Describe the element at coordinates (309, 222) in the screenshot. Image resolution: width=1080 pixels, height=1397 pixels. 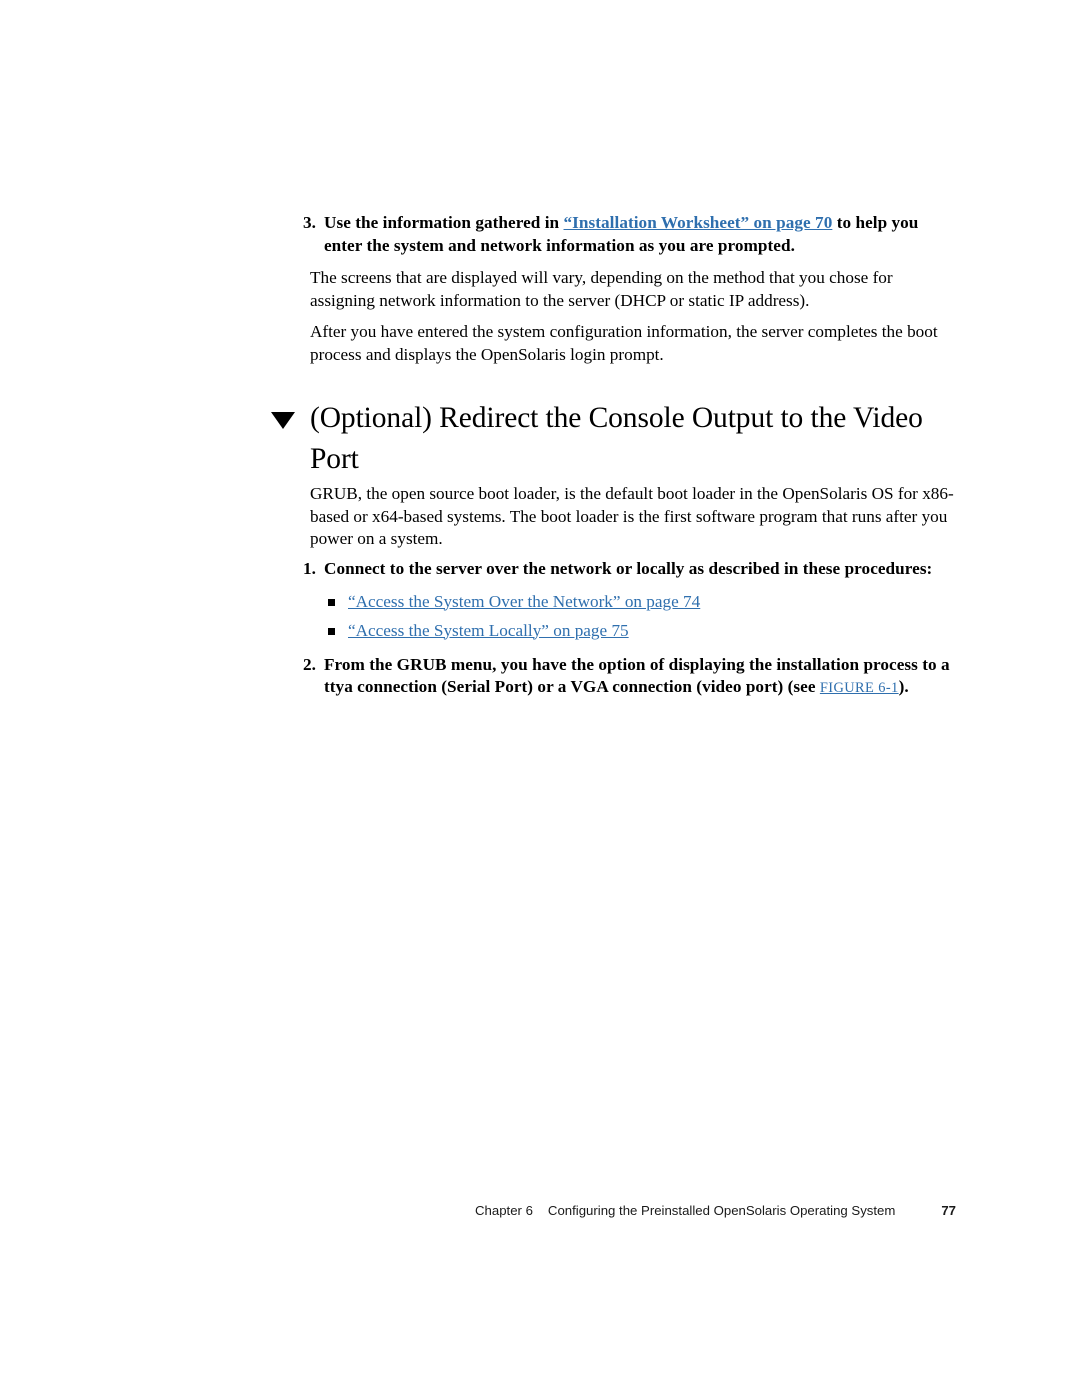
I see `step-3-number: 3.` at that location.